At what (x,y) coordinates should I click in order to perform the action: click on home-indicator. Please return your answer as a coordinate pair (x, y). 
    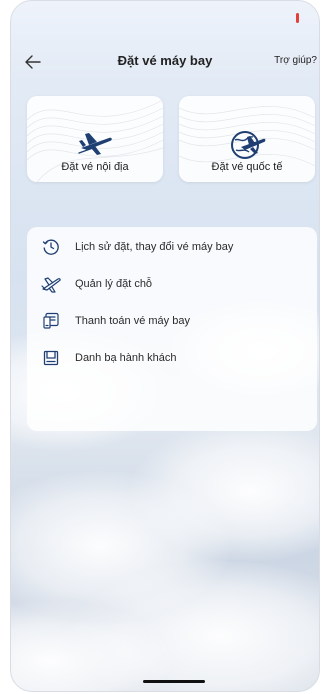
    Looking at the image, I should click on (174, 681).